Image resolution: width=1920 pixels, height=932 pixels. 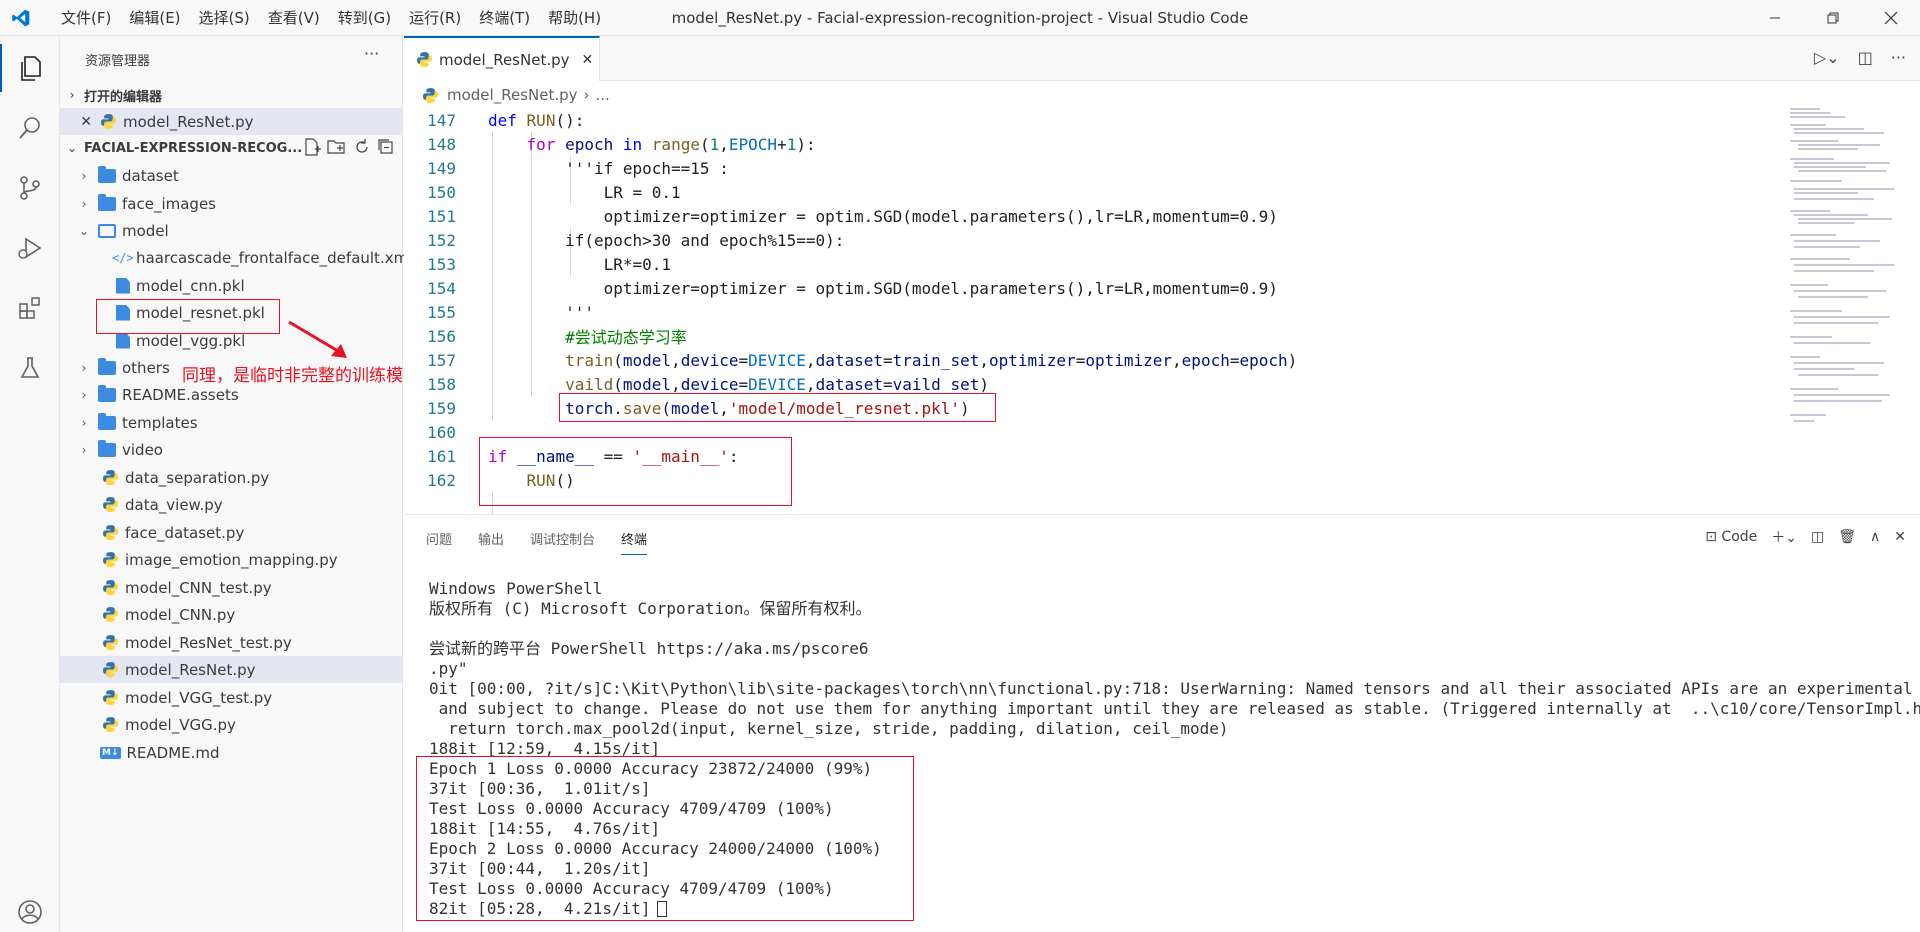 I want to click on split-editor-icon: ◫, so click(x=1865, y=57).